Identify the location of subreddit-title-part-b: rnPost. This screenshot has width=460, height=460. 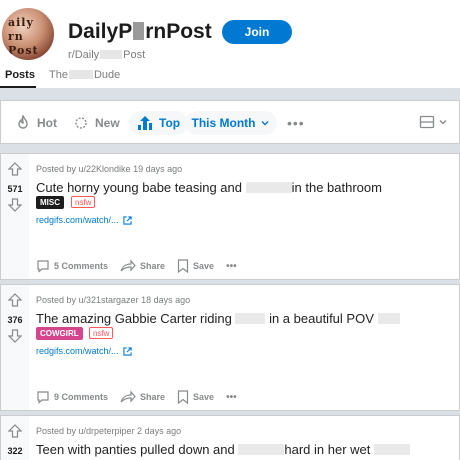
(178, 31).